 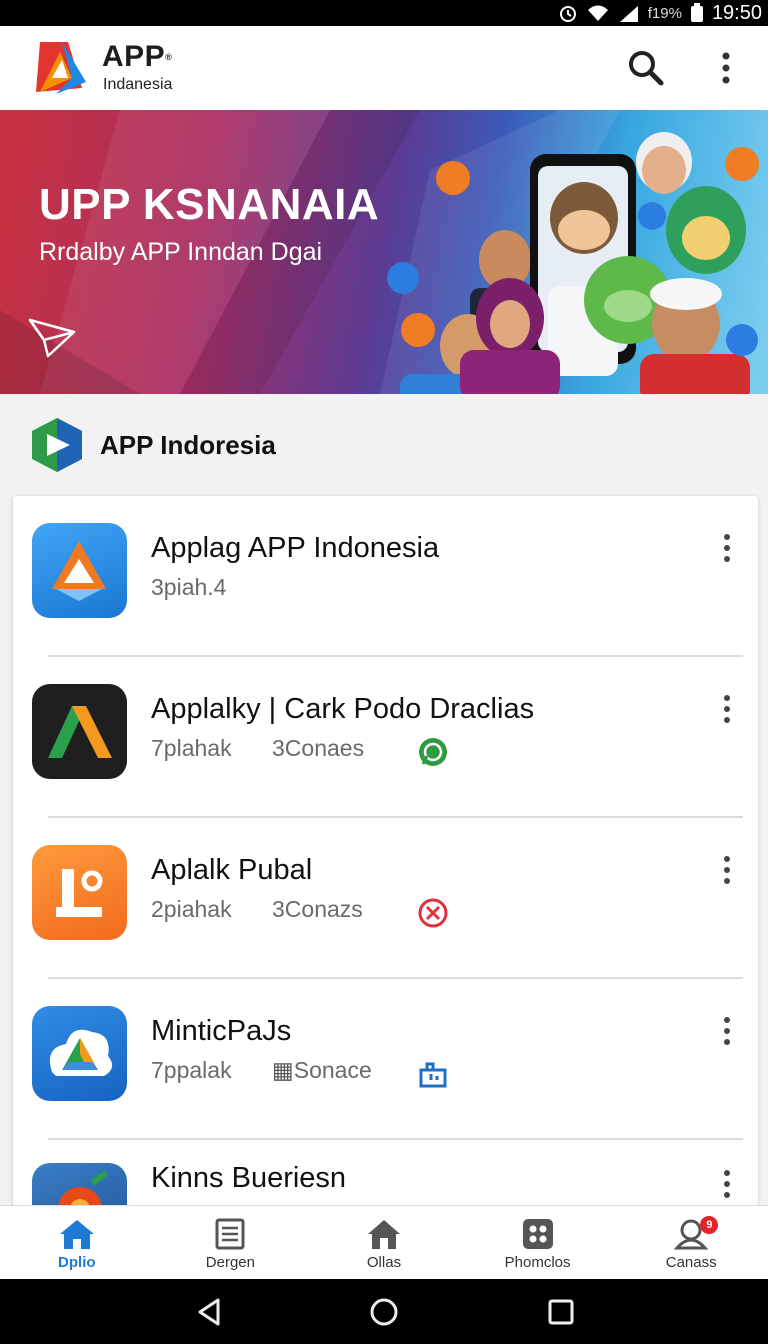 I want to click on nav-label: Canass, so click(x=691, y=1262).